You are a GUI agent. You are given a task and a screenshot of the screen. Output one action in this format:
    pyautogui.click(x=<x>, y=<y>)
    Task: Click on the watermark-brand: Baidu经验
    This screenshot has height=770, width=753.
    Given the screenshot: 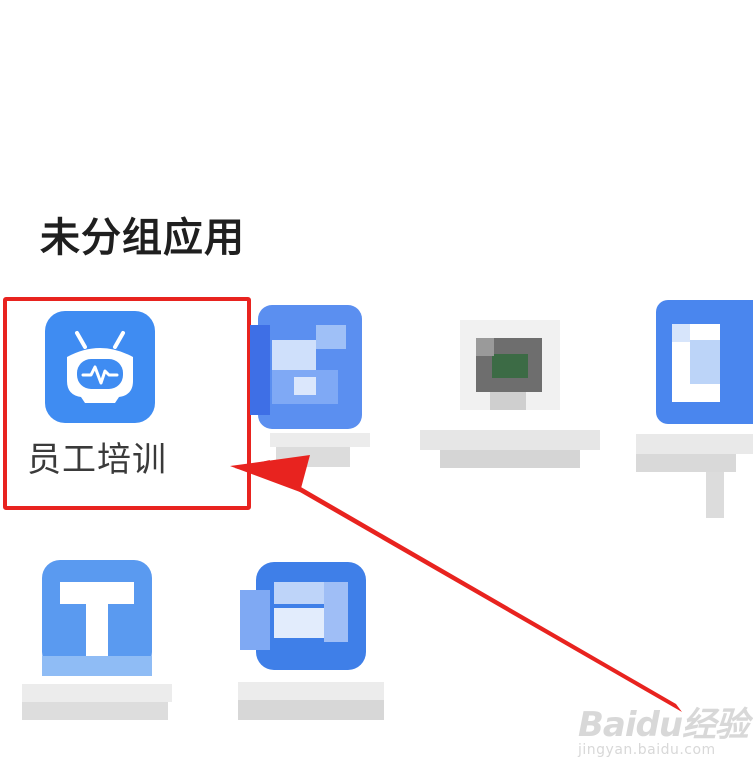 What is the action you would take?
    pyautogui.click(x=663, y=725)
    